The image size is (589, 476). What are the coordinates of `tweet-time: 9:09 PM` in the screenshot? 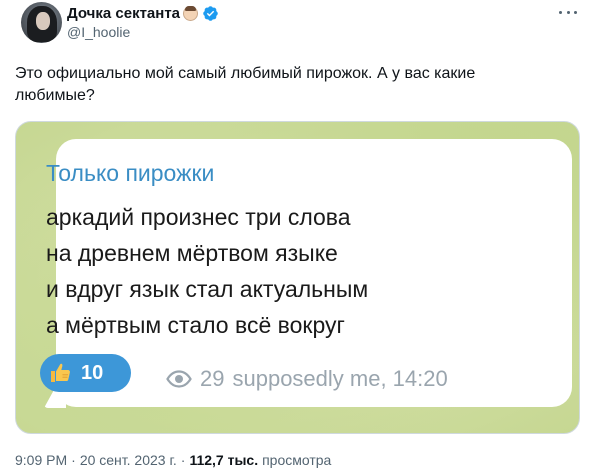 It's located at (41, 460).